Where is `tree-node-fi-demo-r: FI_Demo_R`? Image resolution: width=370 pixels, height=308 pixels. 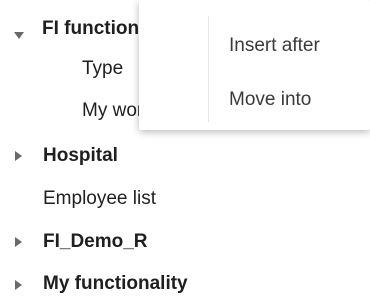
tree-node-fi-demo-r: FI_Demo_R is located at coordinates (95, 242).